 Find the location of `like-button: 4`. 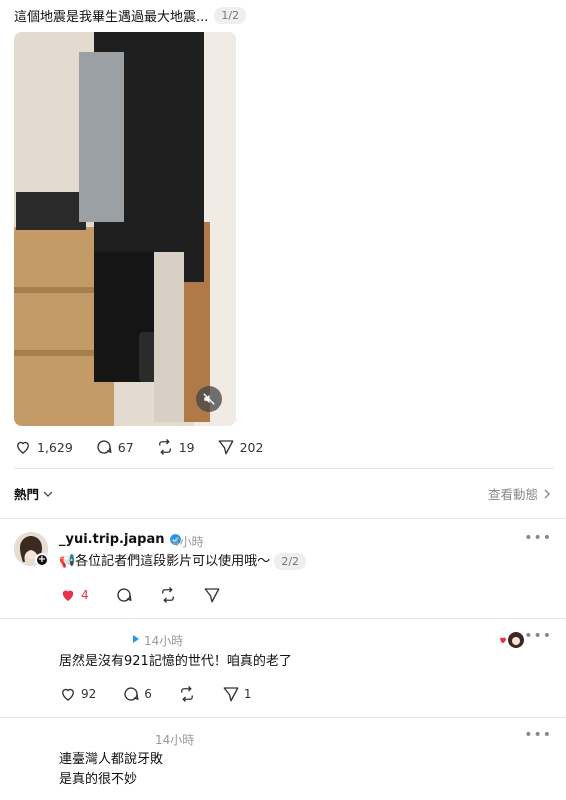

like-button: 4 is located at coordinates (74, 595).